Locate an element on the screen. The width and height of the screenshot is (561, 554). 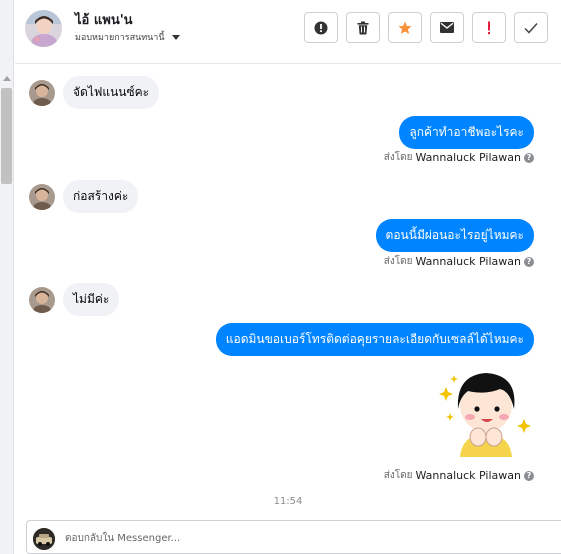
page-avatar is located at coordinates (44, 539).